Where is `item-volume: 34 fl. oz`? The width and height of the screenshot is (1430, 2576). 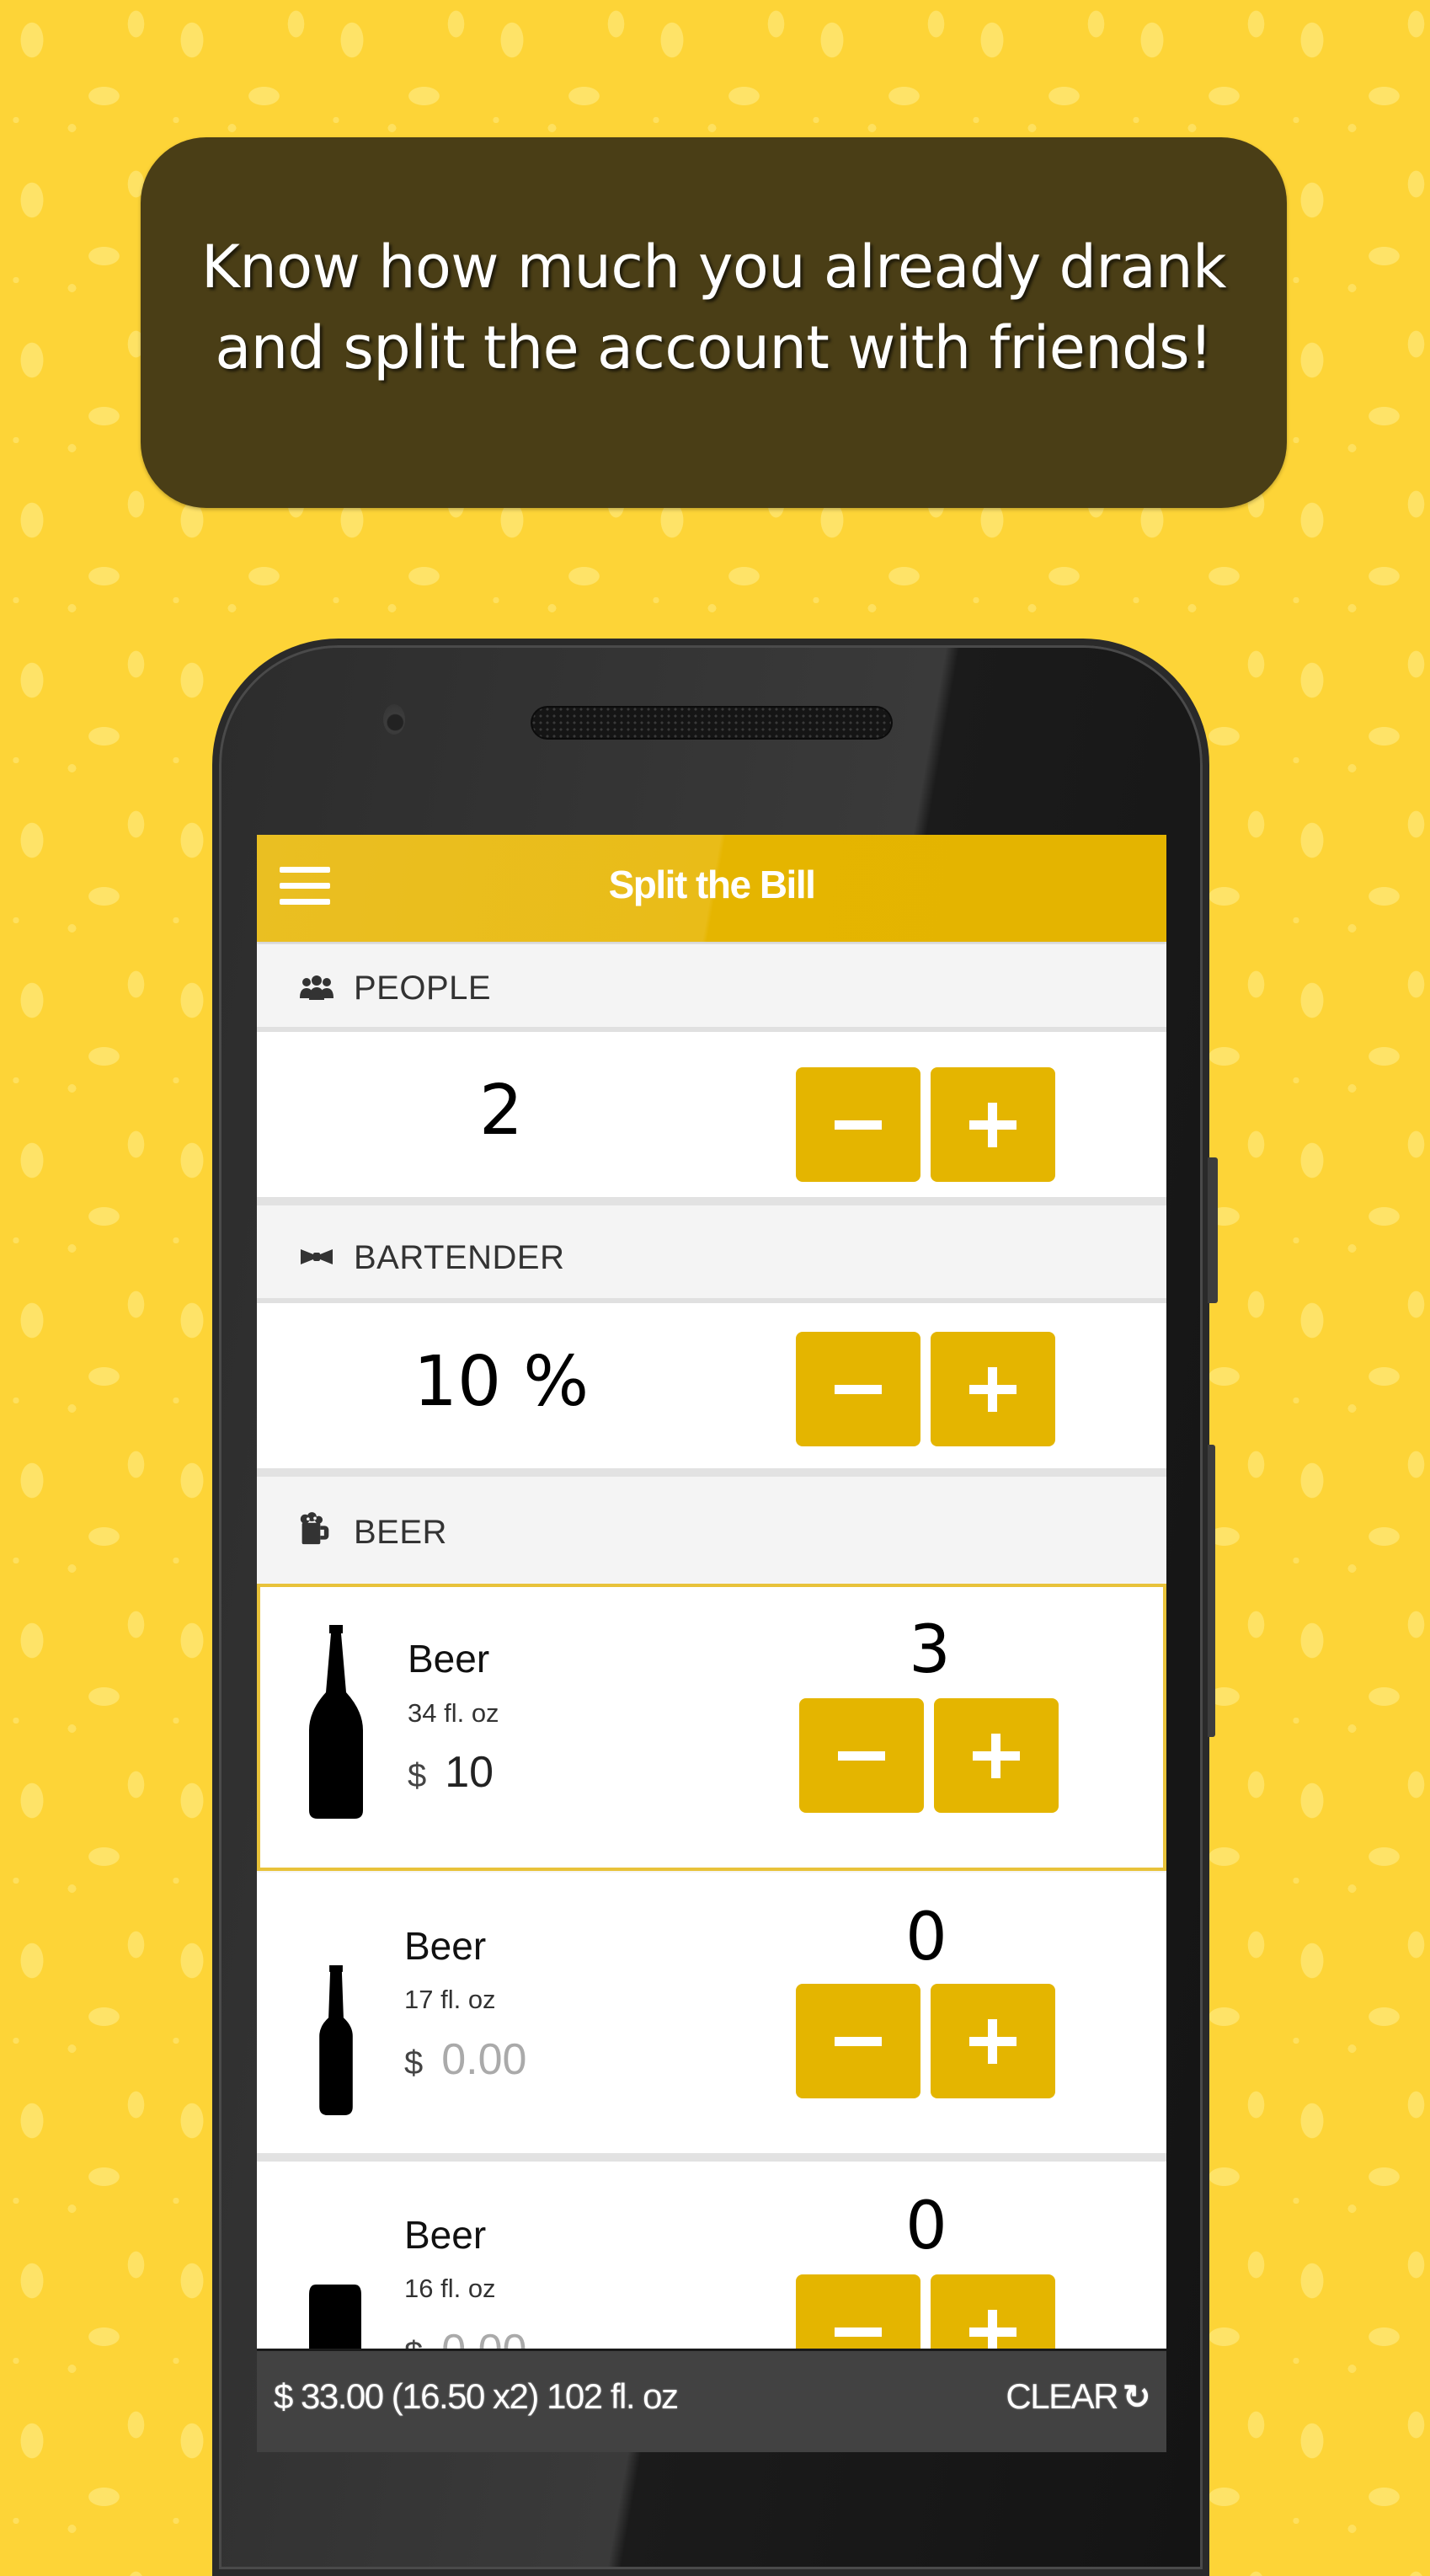 item-volume: 34 fl. oz is located at coordinates (453, 1713).